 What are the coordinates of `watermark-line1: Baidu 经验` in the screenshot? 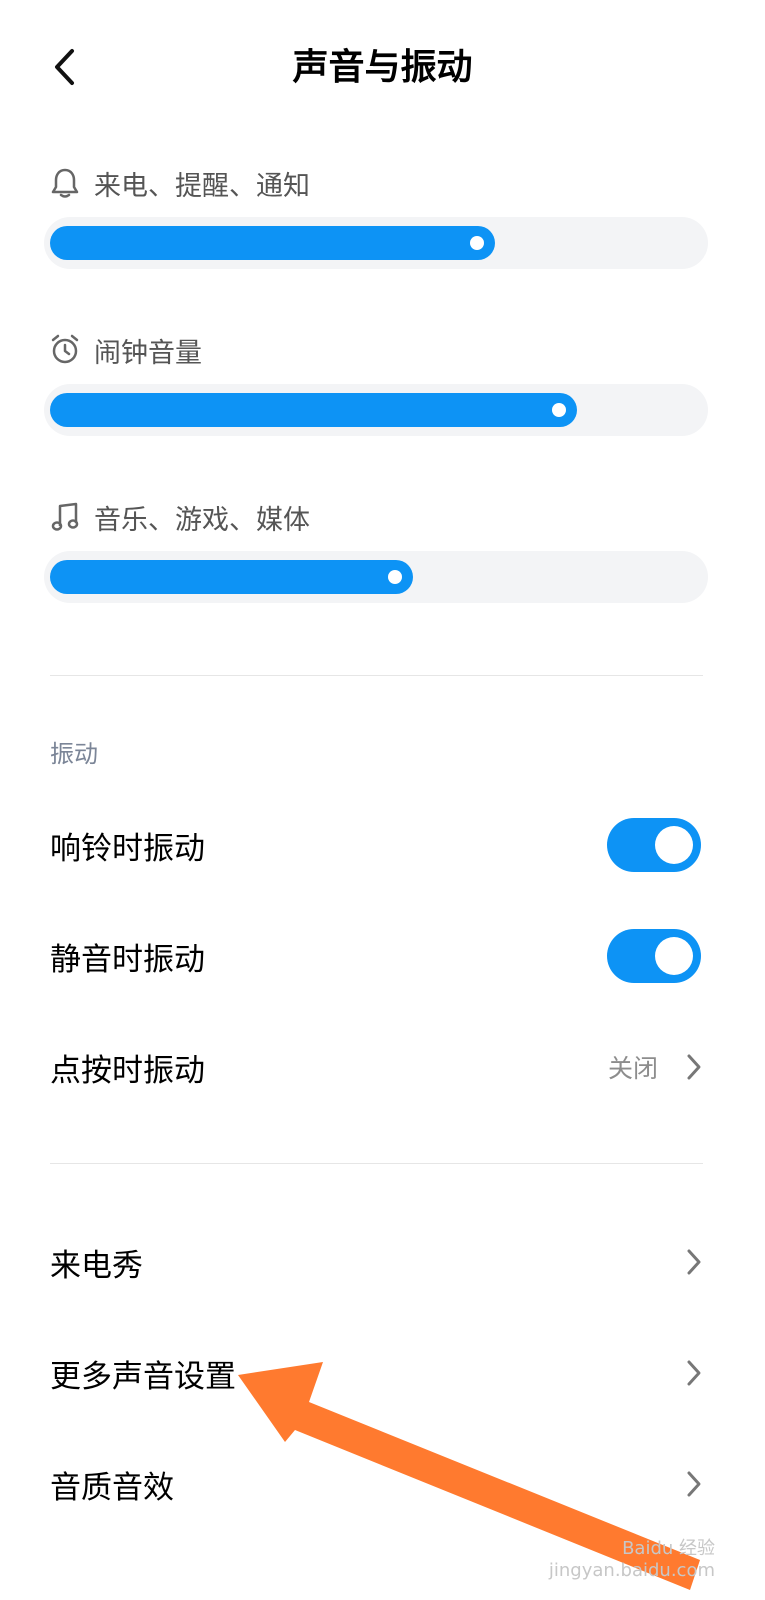 It's located at (668, 1548).